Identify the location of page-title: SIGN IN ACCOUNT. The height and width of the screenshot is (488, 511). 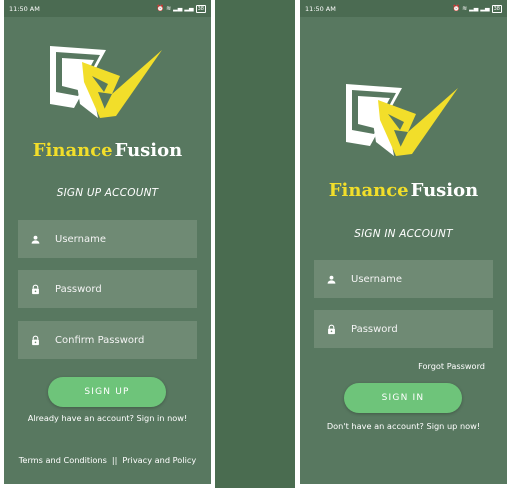
(403, 234).